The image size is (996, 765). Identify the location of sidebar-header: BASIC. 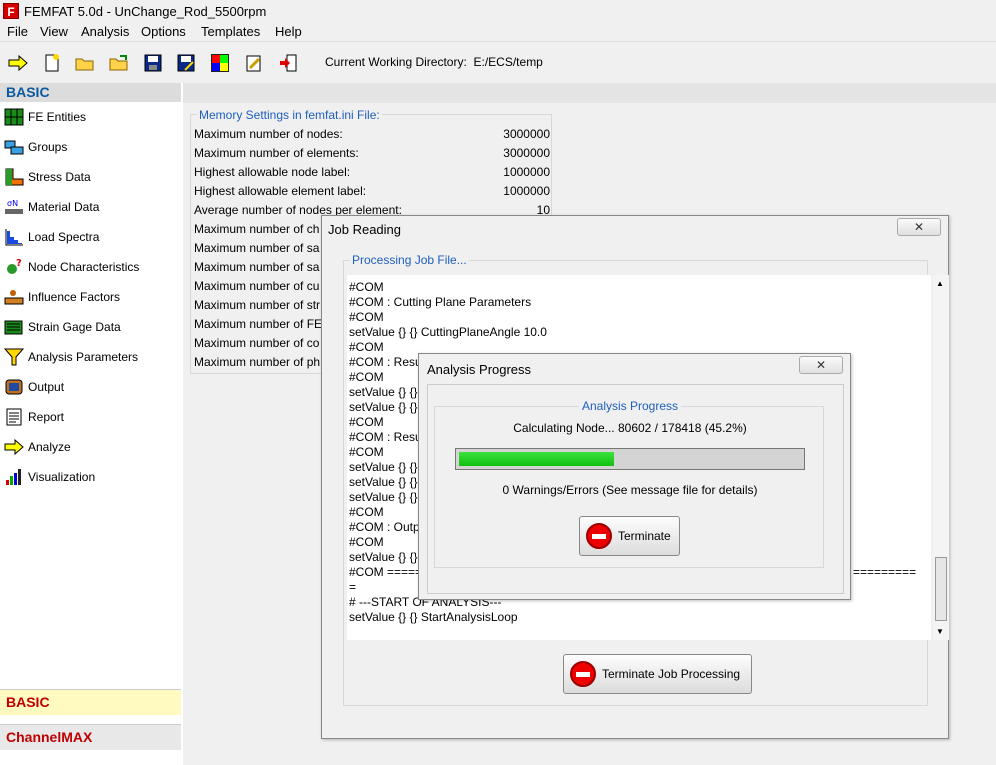
(90, 92).